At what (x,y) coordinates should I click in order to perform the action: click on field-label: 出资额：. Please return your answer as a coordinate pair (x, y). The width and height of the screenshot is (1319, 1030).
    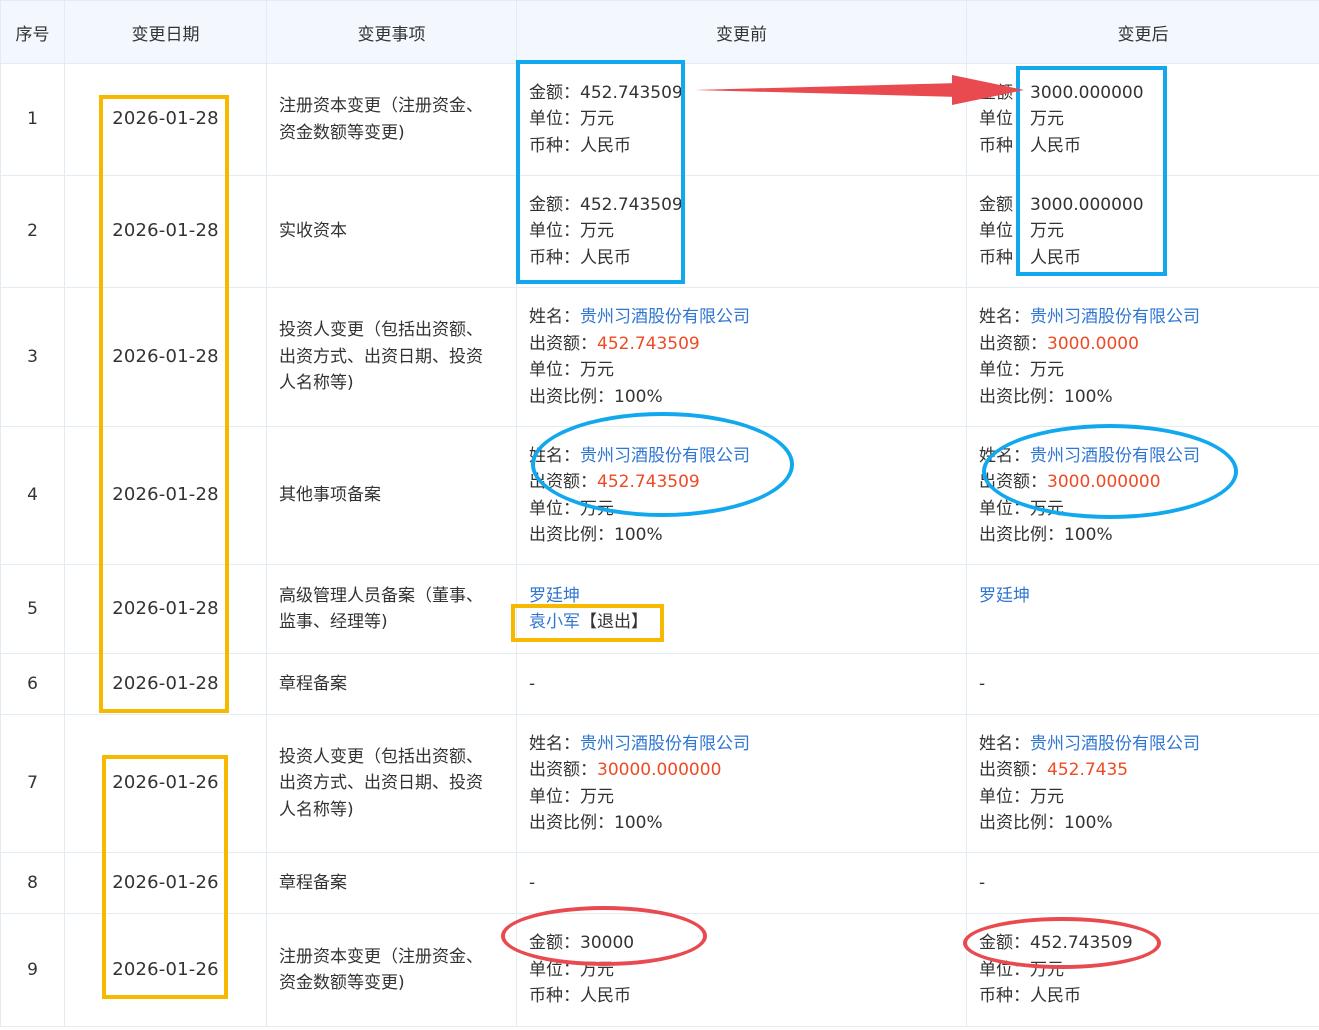
    Looking at the image, I should click on (1013, 770).